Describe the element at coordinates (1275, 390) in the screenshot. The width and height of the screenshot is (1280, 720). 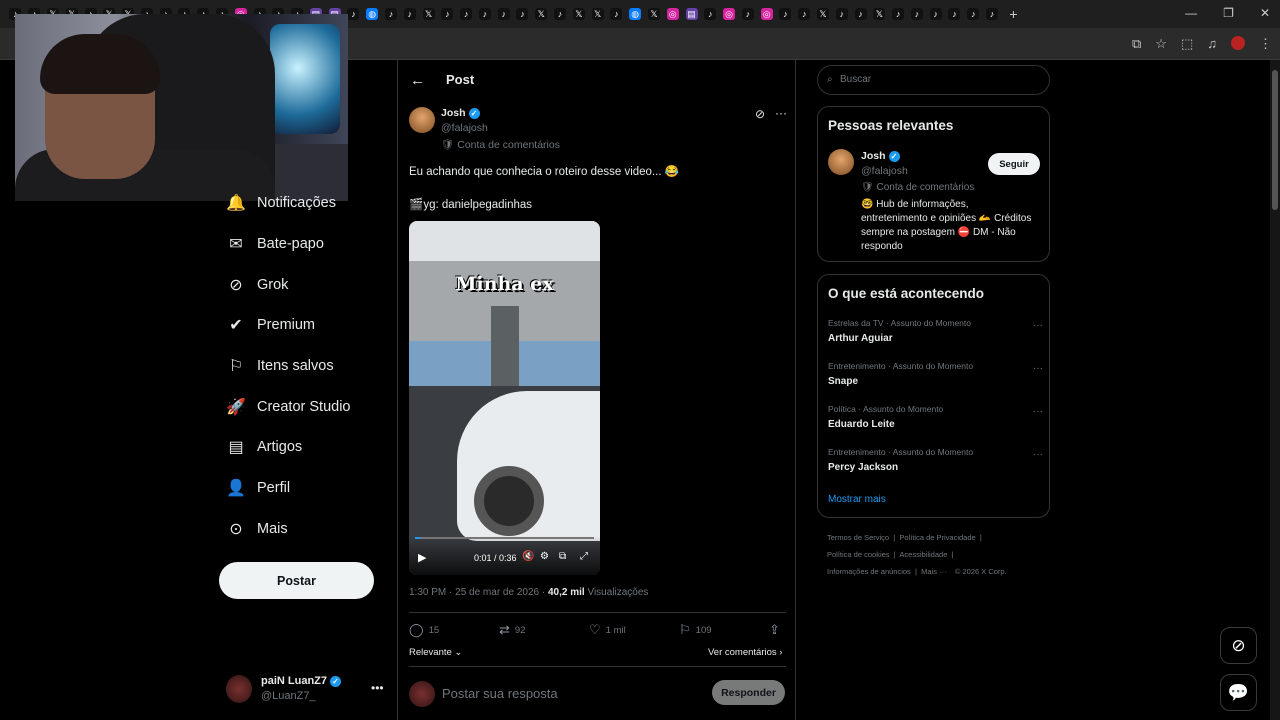
I see `scrollbar` at that location.